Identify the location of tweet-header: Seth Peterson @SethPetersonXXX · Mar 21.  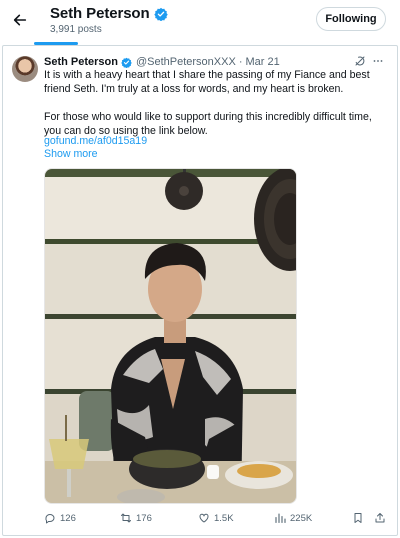
(162, 62).